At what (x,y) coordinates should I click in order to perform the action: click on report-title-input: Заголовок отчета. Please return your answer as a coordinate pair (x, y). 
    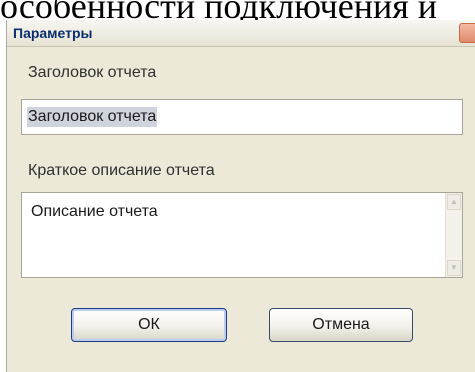
    Looking at the image, I should click on (242, 117).